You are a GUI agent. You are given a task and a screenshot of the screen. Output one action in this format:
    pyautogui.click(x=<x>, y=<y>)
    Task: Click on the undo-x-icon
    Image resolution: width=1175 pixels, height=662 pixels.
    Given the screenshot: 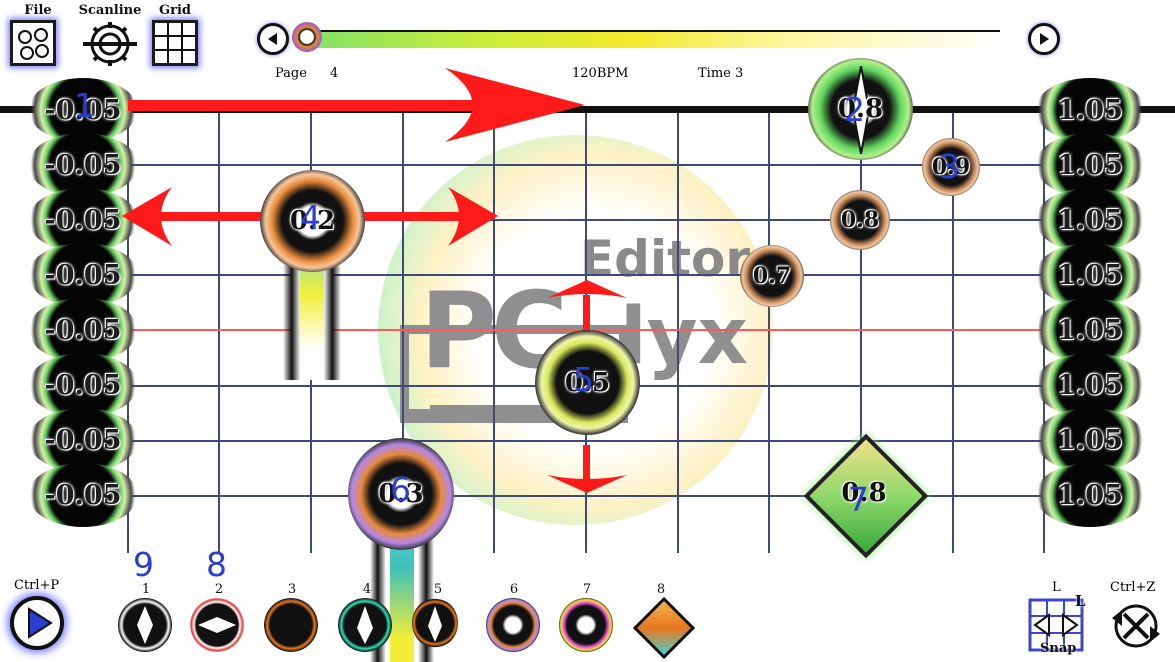 What is the action you would take?
    pyautogui.click(x=1136, y=626)
    